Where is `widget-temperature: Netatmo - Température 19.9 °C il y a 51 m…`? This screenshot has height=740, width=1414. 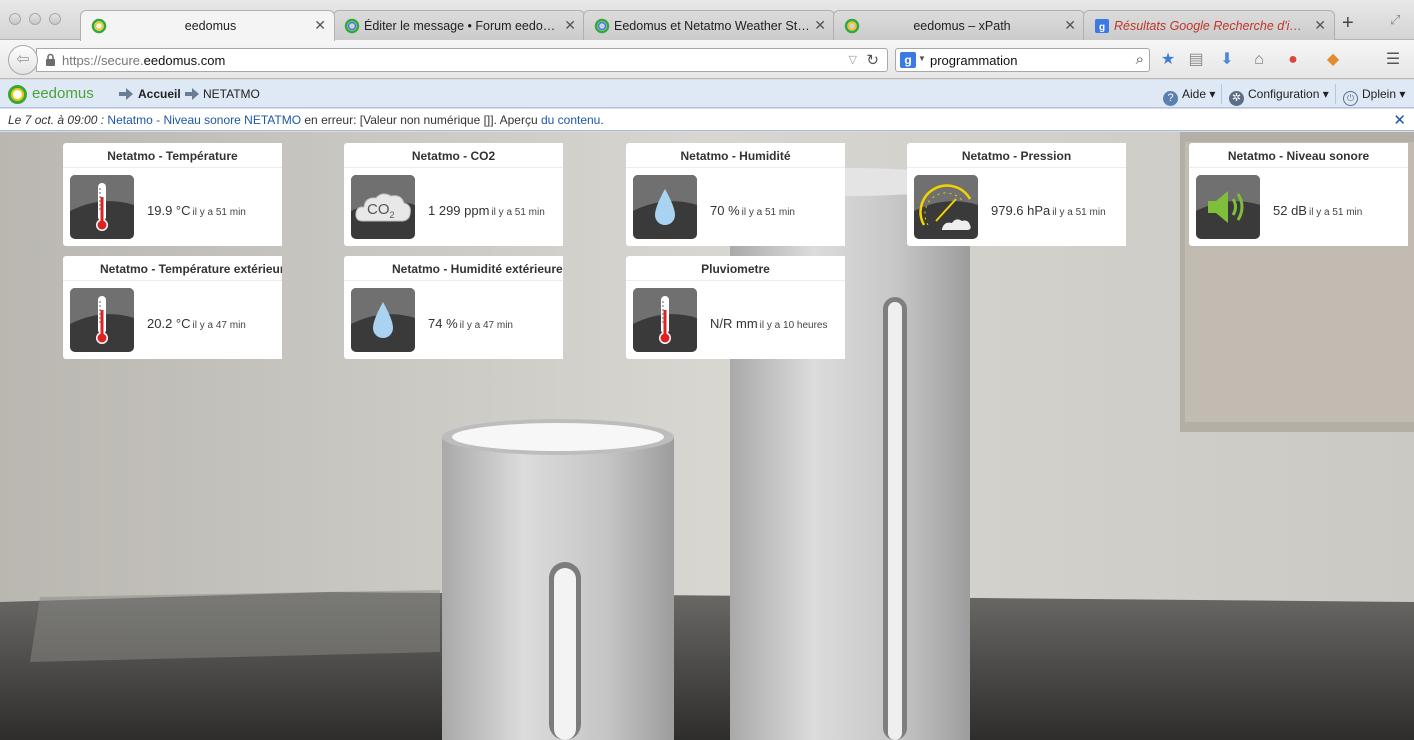
widget-temperature: Netatmo - Température 19.9 °C il y a 51 m… is located at coordinates (172, 194).